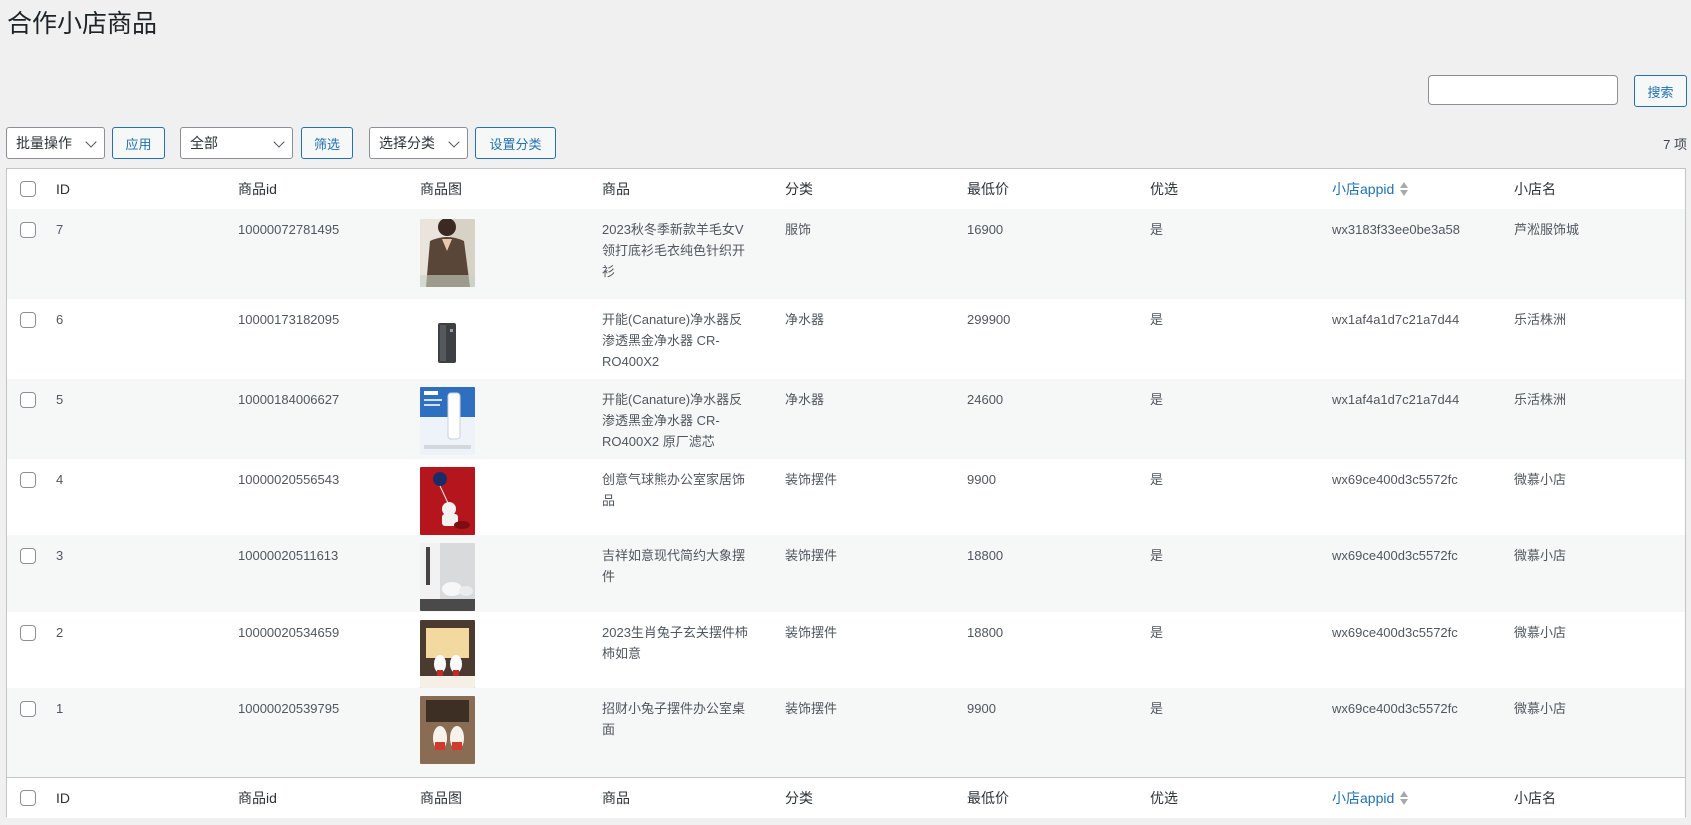 This screenshot has width=1691, height=825. I want to click on col-product-id: 商品id, so click(257, 189).